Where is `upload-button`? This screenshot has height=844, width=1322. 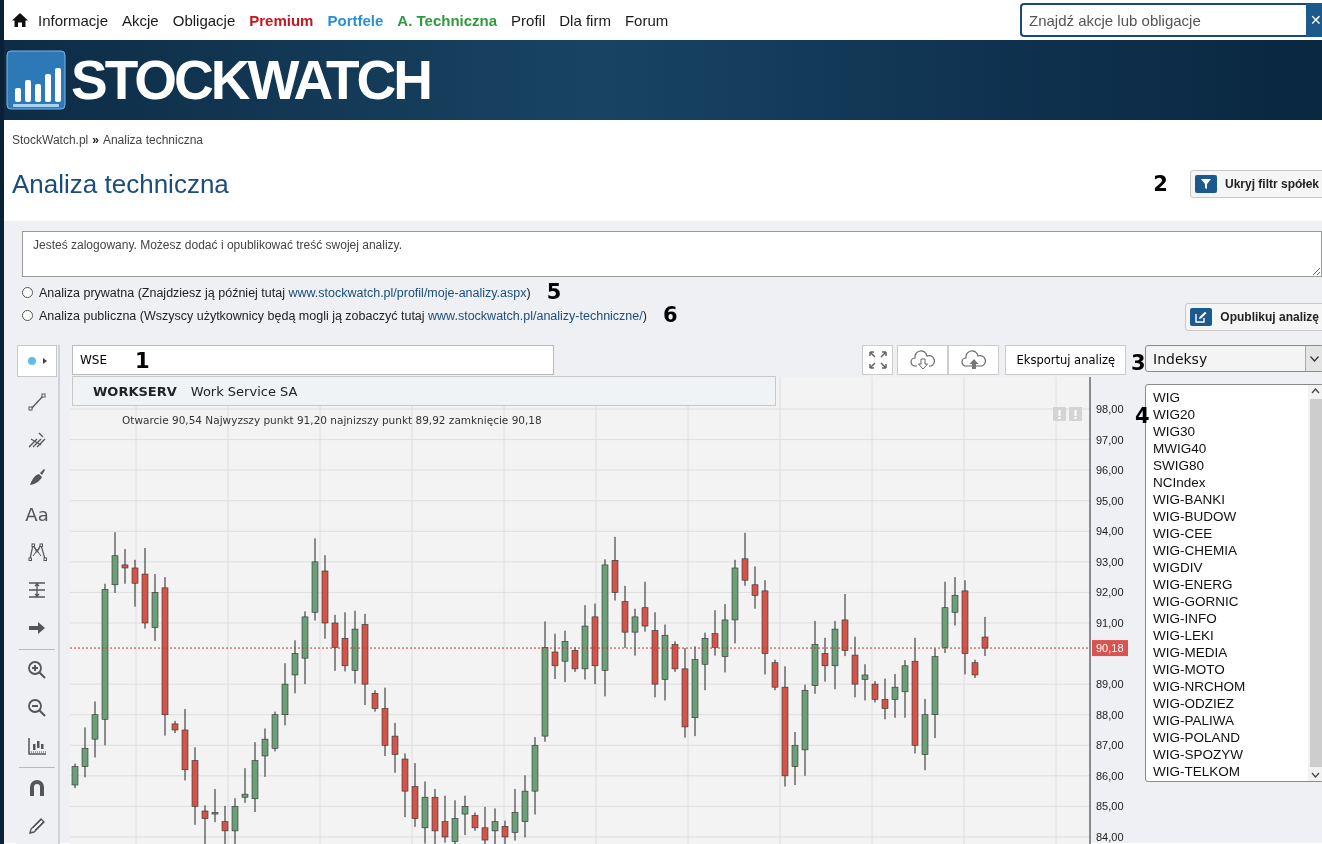 upload-button is located at coordinates (974, 360).